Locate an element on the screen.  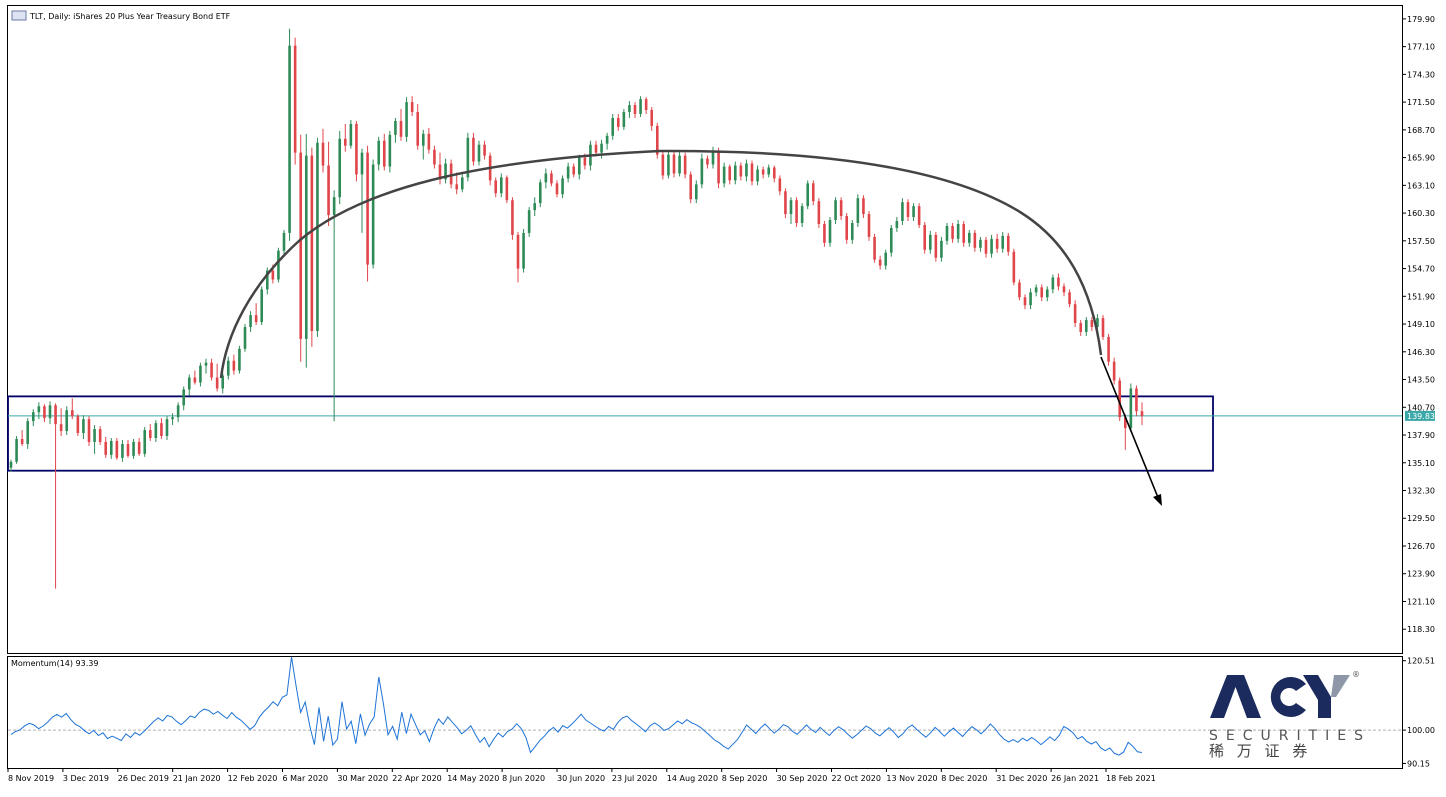
price-tick-label: 126.70 is located at coordinates (1421, 546).